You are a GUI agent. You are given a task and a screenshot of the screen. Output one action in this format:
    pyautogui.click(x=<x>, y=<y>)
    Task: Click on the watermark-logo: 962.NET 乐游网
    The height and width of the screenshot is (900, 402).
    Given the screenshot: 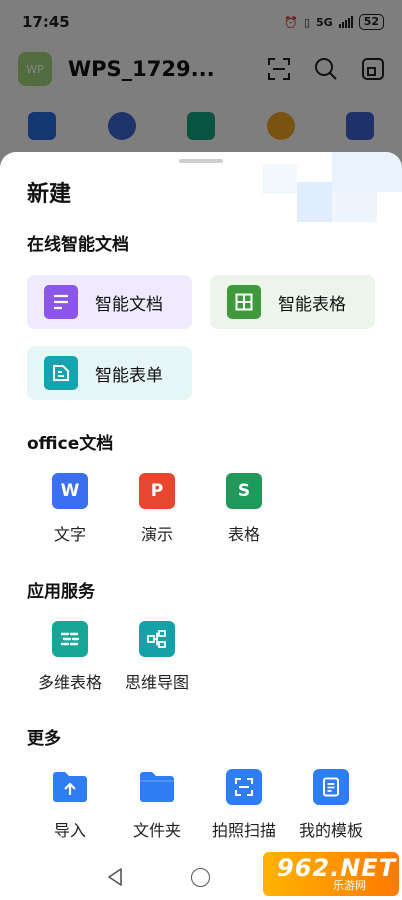 What is the action you would take?
    pyautogui.click(x=331, y=874)
    